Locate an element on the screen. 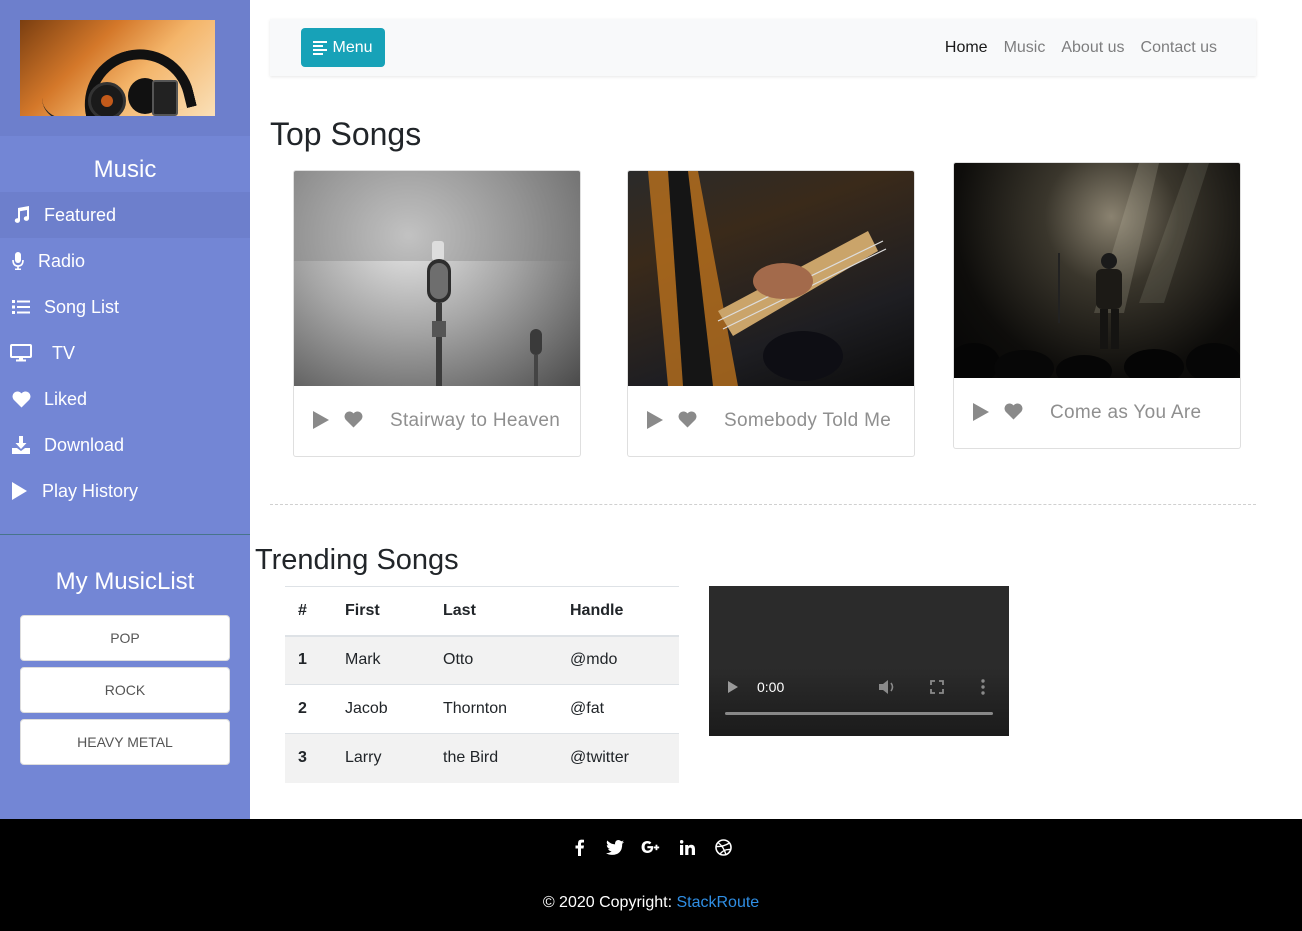 The width and height of the screenshot is (1302, 931). nav-link-music: Music is located at coordinates (1025, 48).